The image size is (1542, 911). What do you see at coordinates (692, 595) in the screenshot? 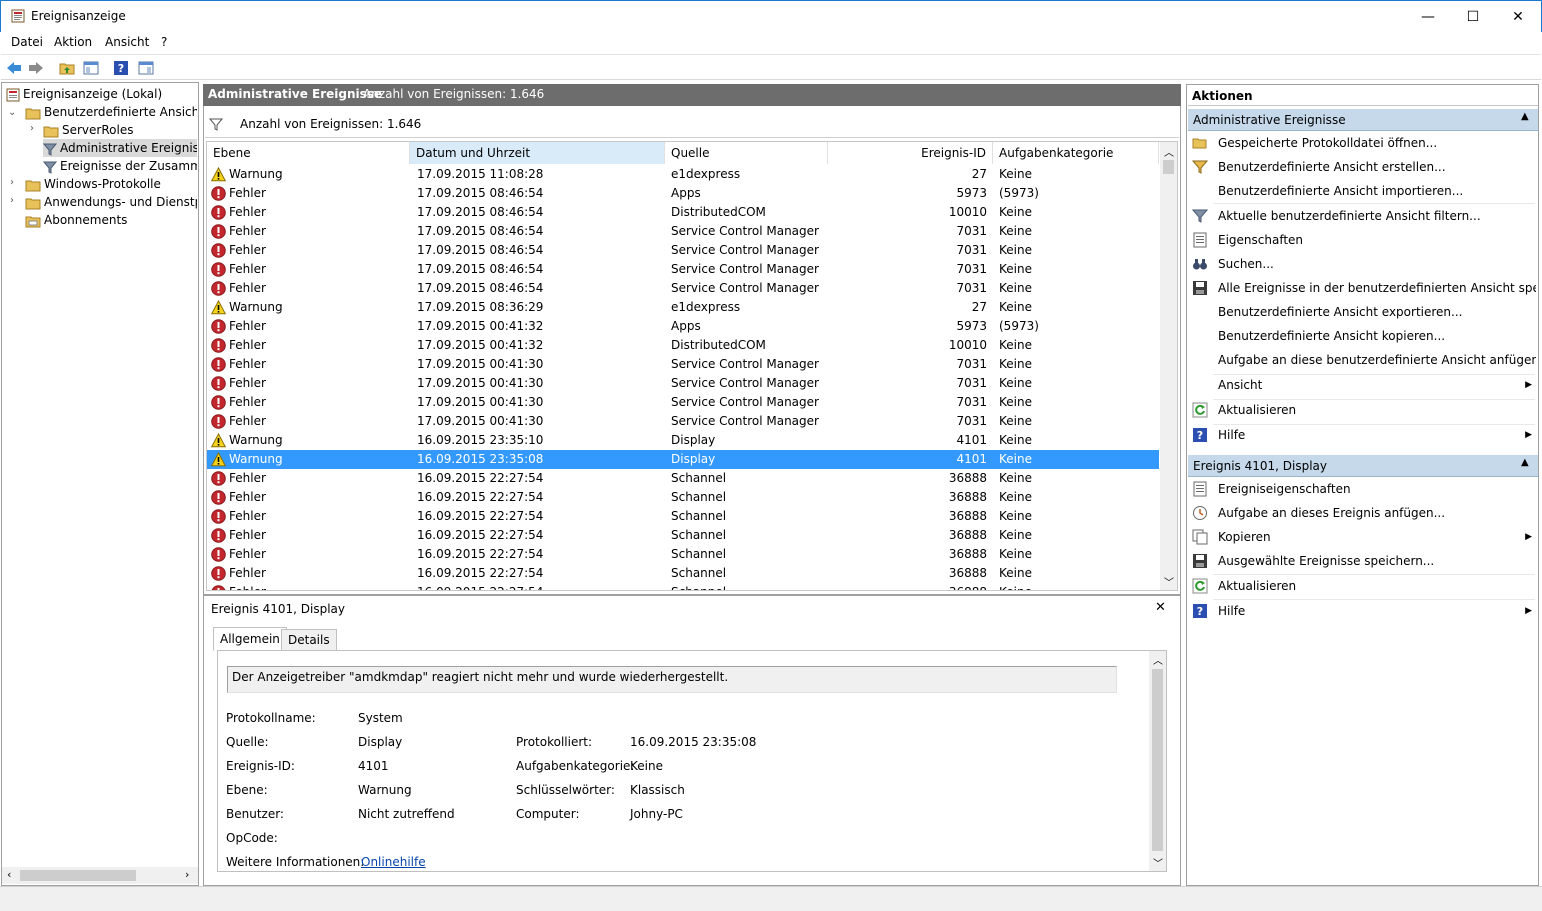
I see `splitter` at bounding box center [692, 595].